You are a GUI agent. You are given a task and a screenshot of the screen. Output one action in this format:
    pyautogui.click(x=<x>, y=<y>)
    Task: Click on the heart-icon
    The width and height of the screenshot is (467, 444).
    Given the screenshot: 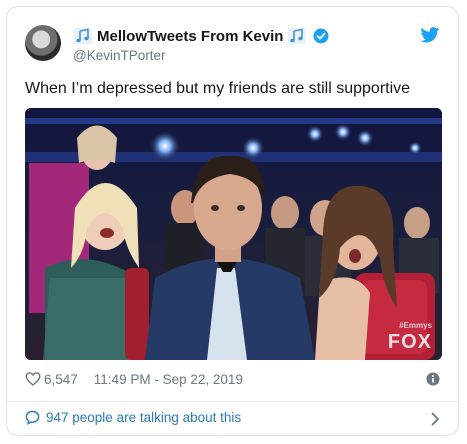 What is the action you would take?
    pyautogui.click(x=33, y=379)
    